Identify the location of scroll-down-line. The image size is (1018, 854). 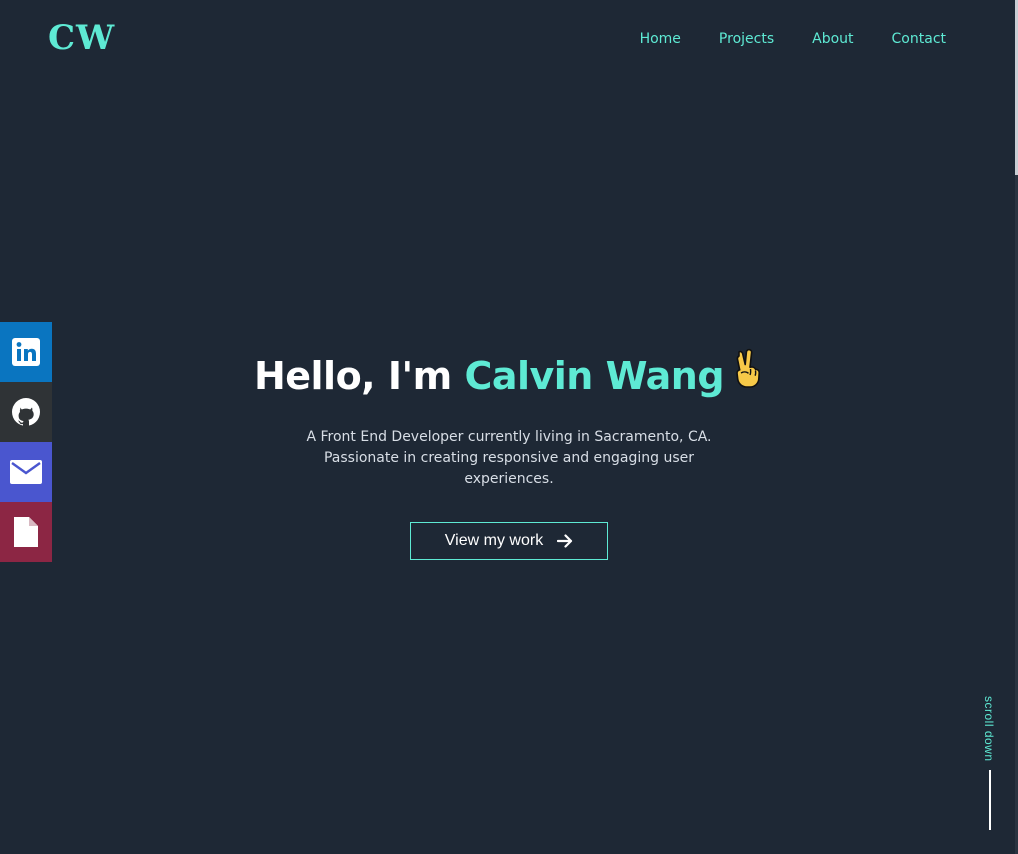
(990, 800).